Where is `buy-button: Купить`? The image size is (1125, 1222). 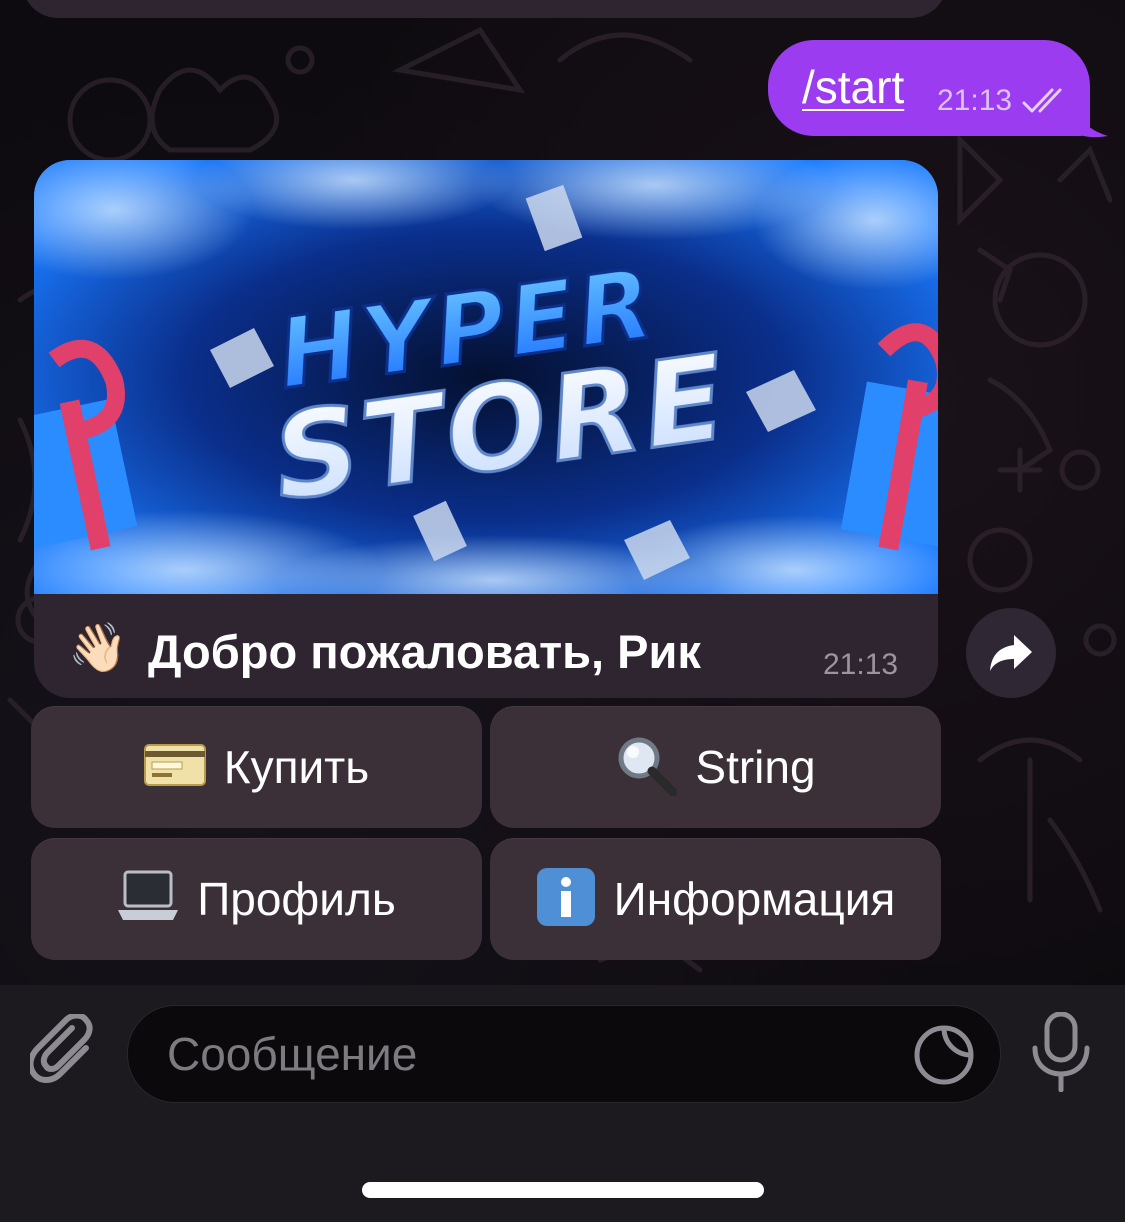 buy-button: Купить is located at coordinates (256, 767).